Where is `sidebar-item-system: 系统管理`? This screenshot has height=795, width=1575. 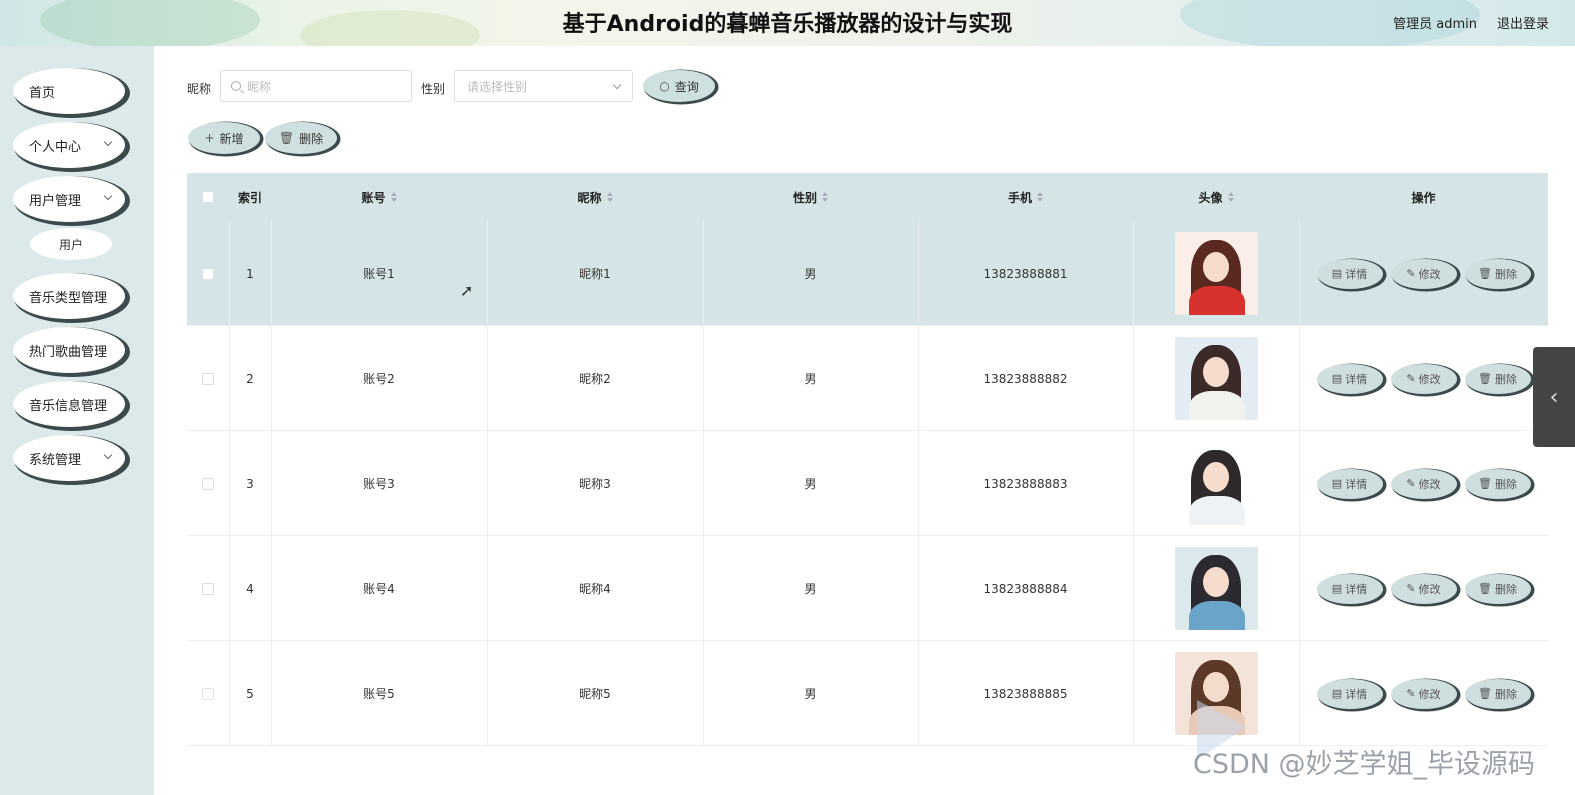 sidebar-item-system: 系统管理 is located at coordinates (69, 458).